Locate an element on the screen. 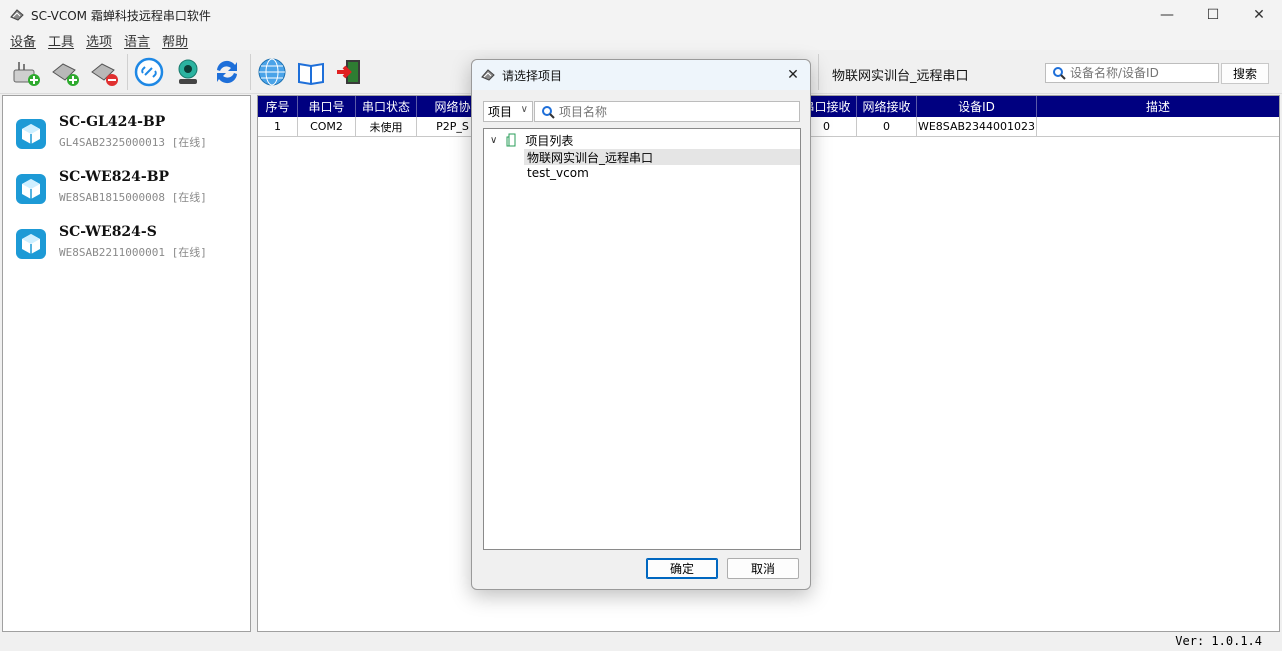 The image size is (1282, 651). device-search-box is located at coordinates (1132, 73).